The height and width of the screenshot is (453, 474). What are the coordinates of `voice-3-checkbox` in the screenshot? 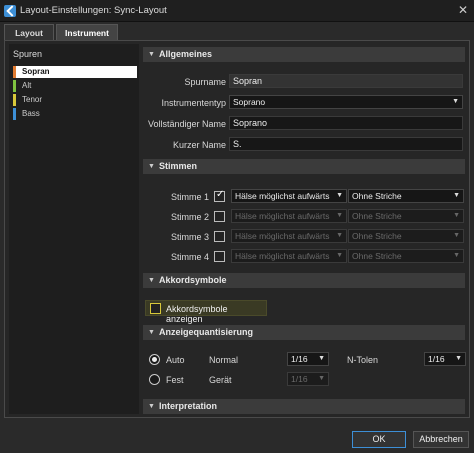 It's located at (219, 236).